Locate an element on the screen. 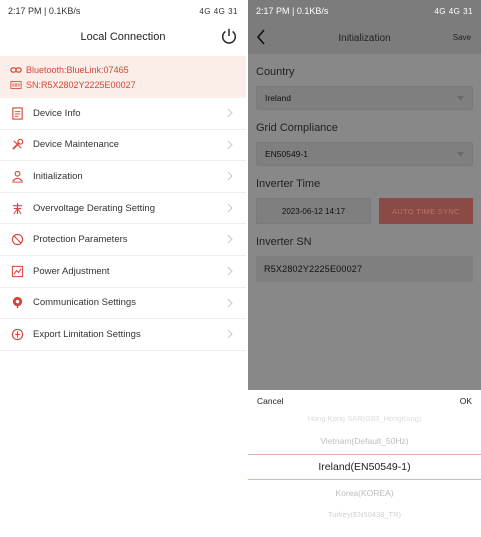  menu-item-label: Device Maintenance is located at coordinates (76, 145).